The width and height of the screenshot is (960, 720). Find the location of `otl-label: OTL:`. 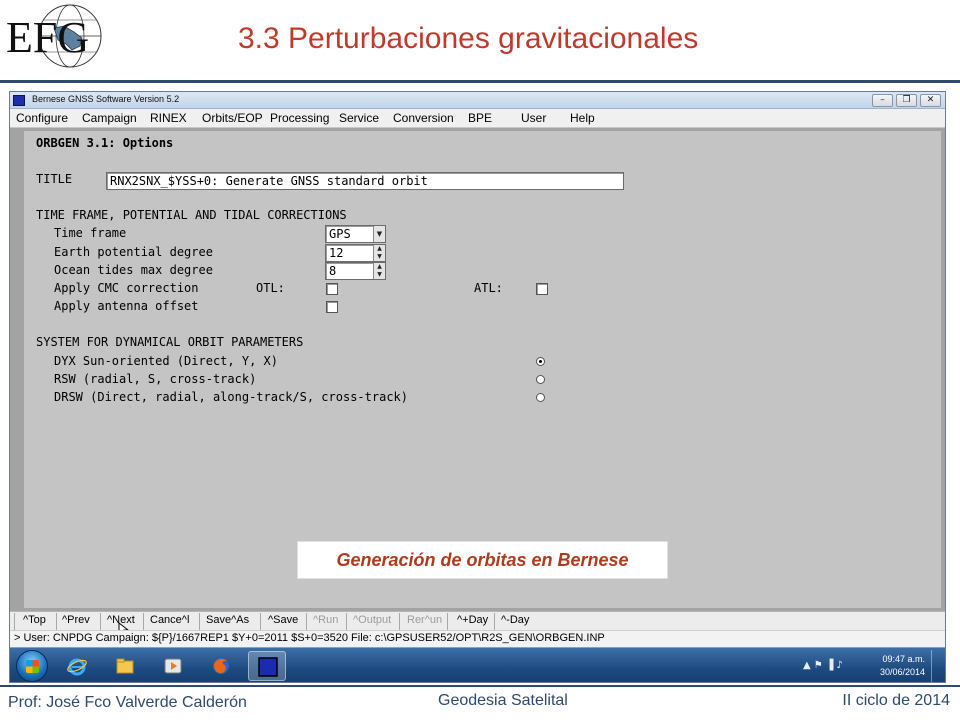

otl-label: OTL: is located at coordinates (270, 288).